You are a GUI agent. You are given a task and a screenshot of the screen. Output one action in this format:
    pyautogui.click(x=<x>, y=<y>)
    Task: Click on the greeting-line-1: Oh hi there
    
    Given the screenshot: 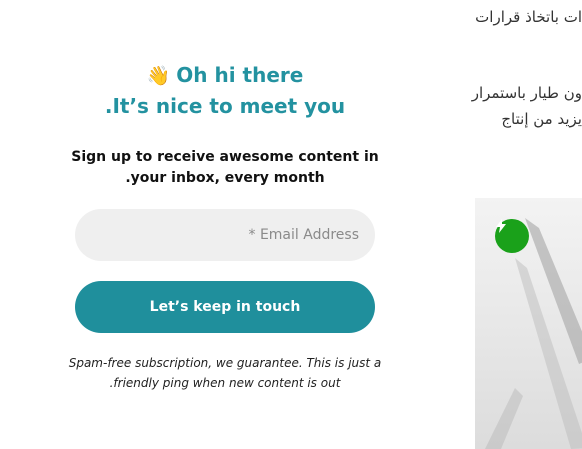 What is the action you would take?
    pyautogui.click(x=240, y=75)
    